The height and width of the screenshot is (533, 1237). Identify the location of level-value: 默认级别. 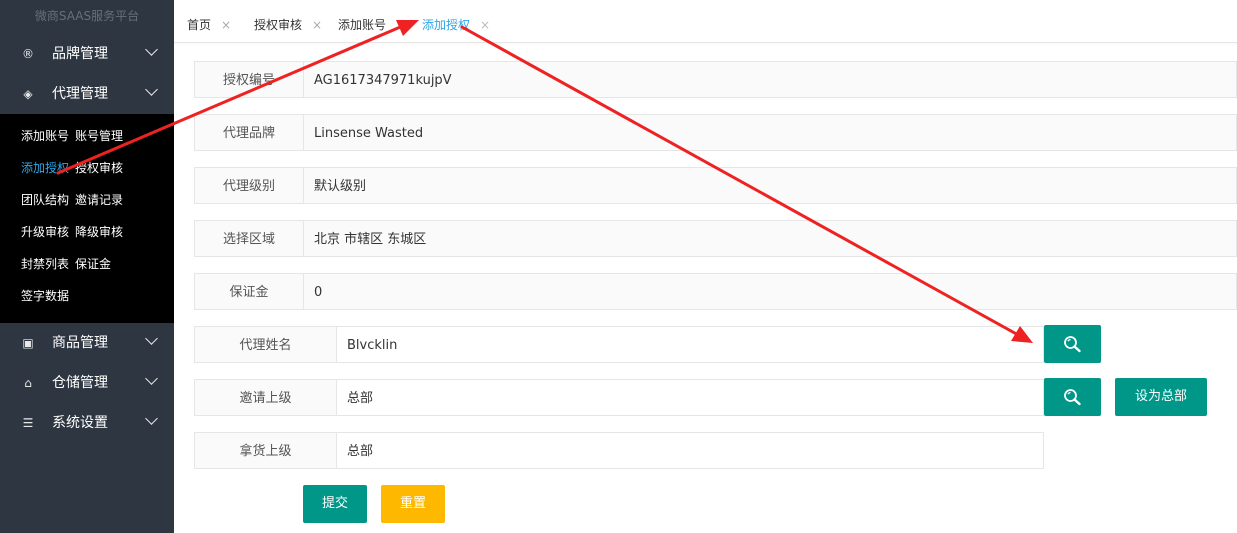
(770, 185).